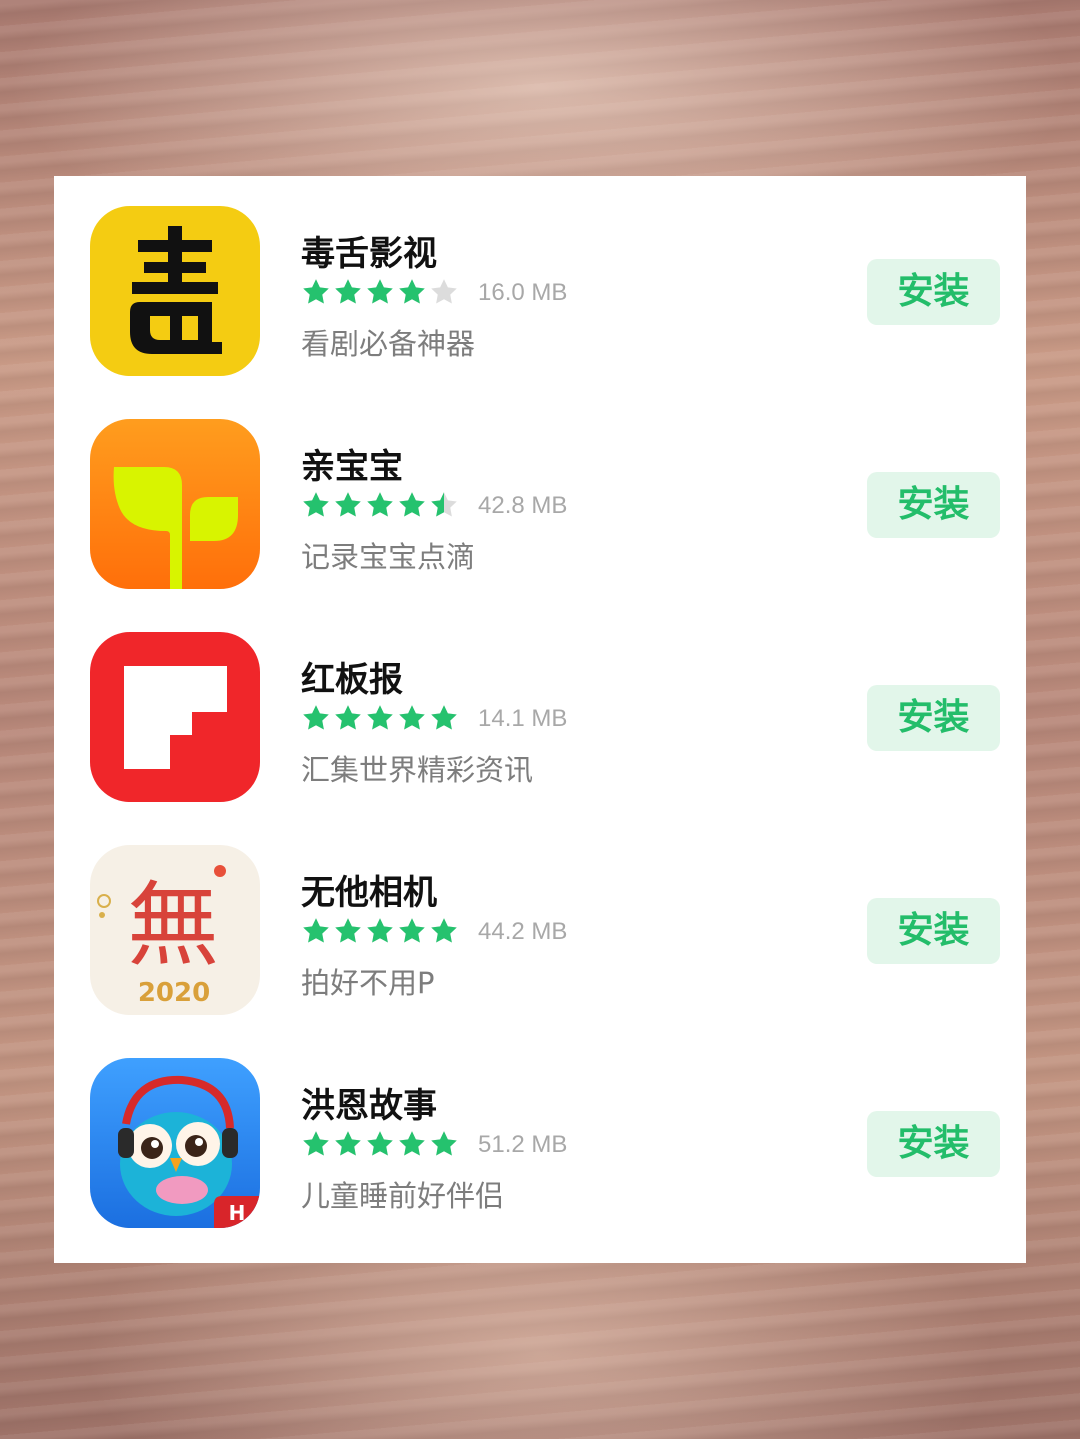  Describe the element at coordinates (523, 292) in the screenshot. I see `app-size: 16.0 MB` at that location.